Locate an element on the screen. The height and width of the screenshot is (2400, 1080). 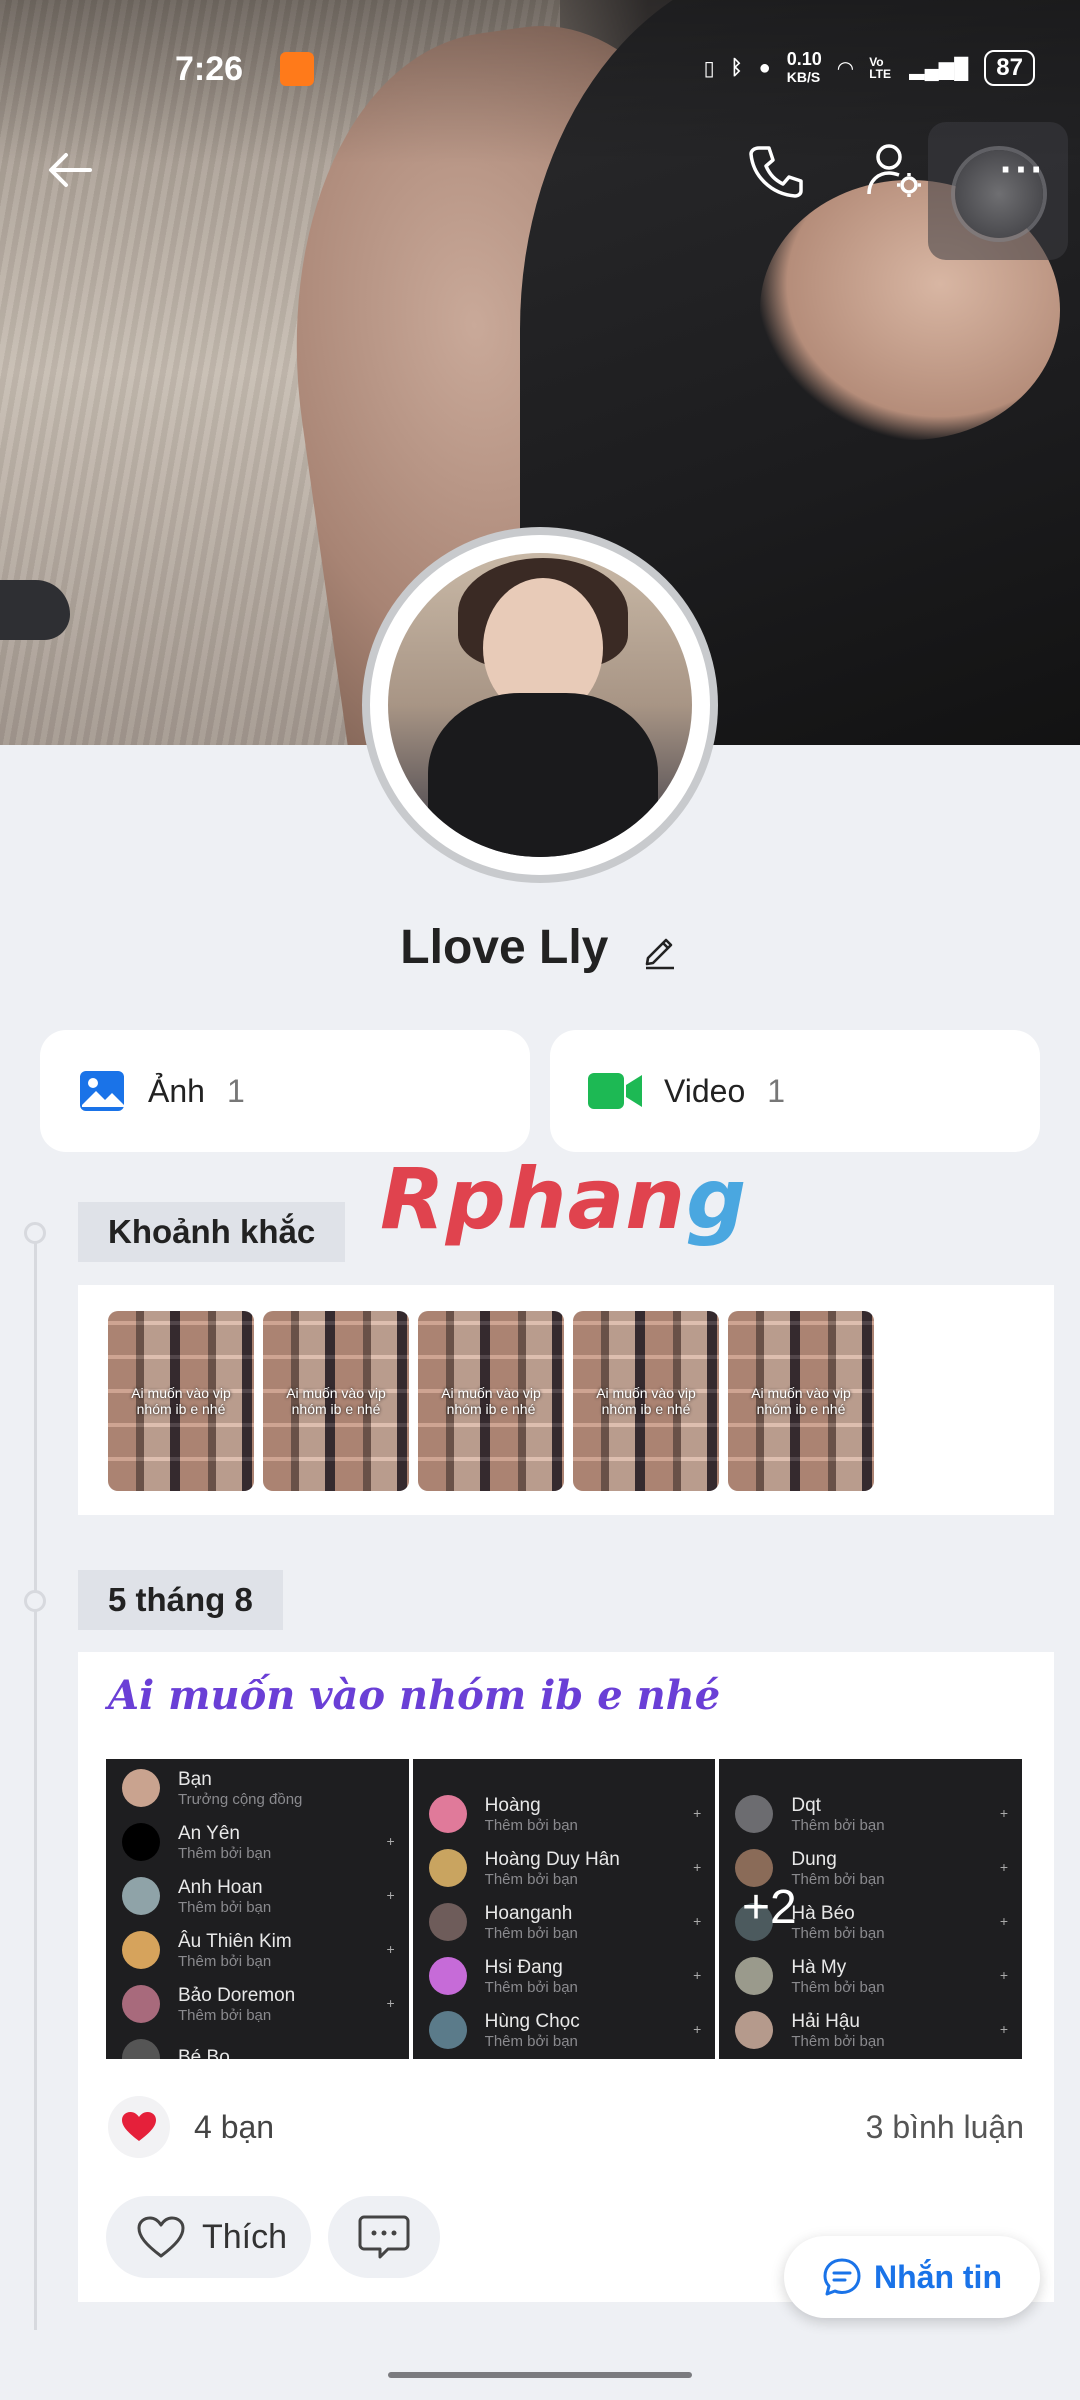
comment-button is located at coordinates (384, 2237).